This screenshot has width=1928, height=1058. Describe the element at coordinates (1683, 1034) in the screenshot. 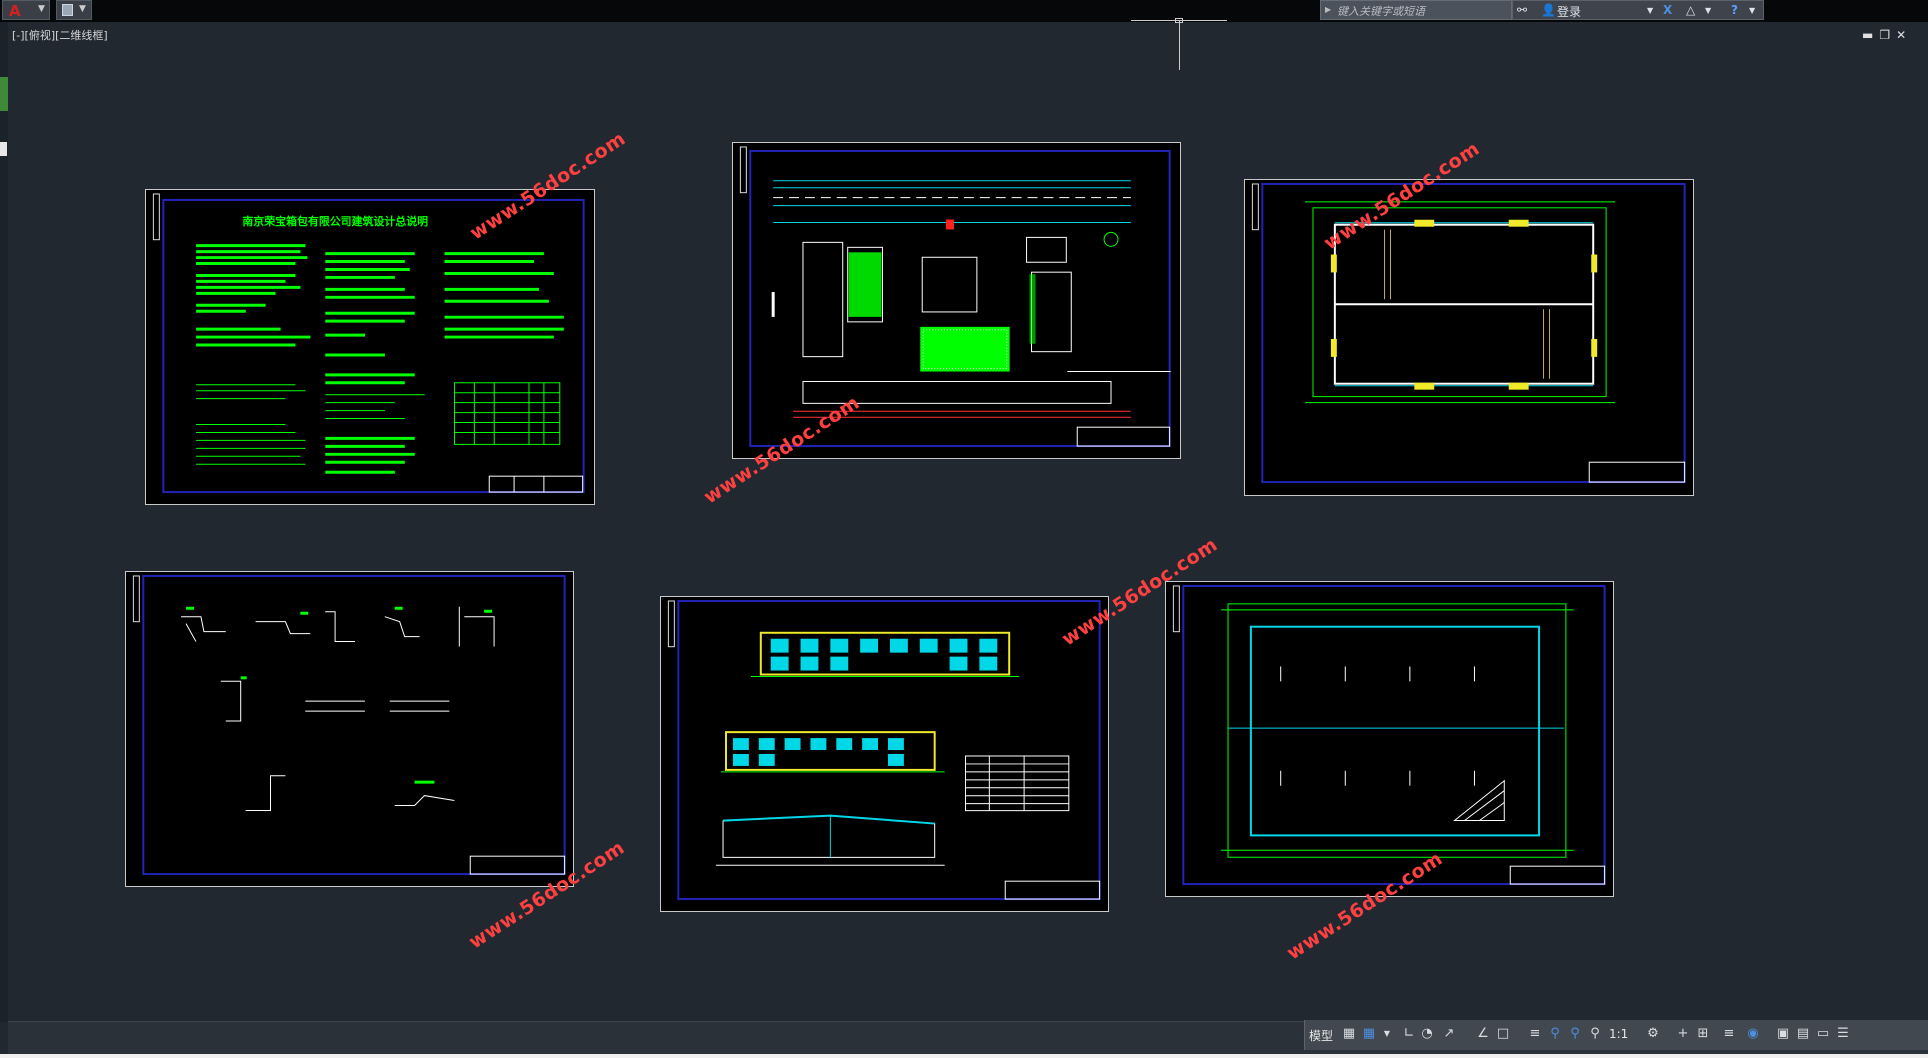

I see `plus-icon: +` at that location.